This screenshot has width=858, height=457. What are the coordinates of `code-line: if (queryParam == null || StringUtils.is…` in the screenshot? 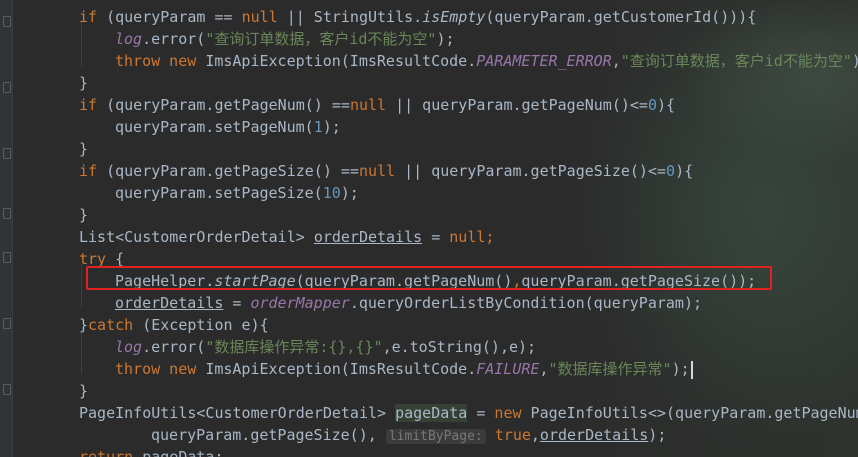 It's located at (417, 17).